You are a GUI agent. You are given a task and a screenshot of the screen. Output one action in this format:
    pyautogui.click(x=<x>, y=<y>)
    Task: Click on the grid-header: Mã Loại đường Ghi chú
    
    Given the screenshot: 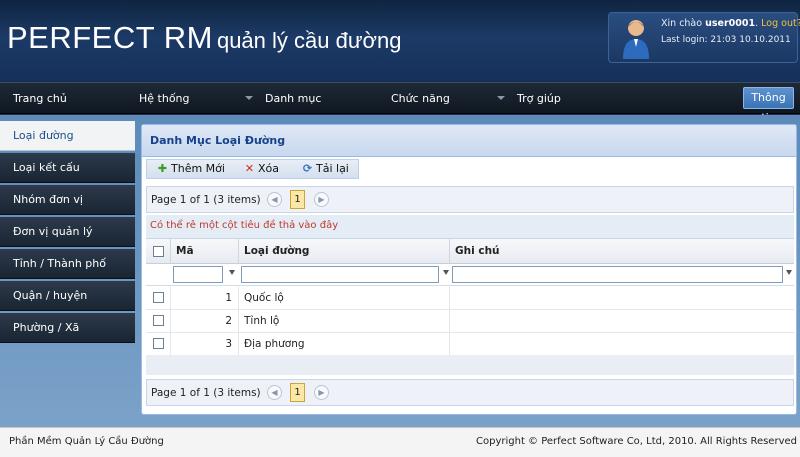 What is the action you would take?
    pyautogui.click(x=470, y=251)
    